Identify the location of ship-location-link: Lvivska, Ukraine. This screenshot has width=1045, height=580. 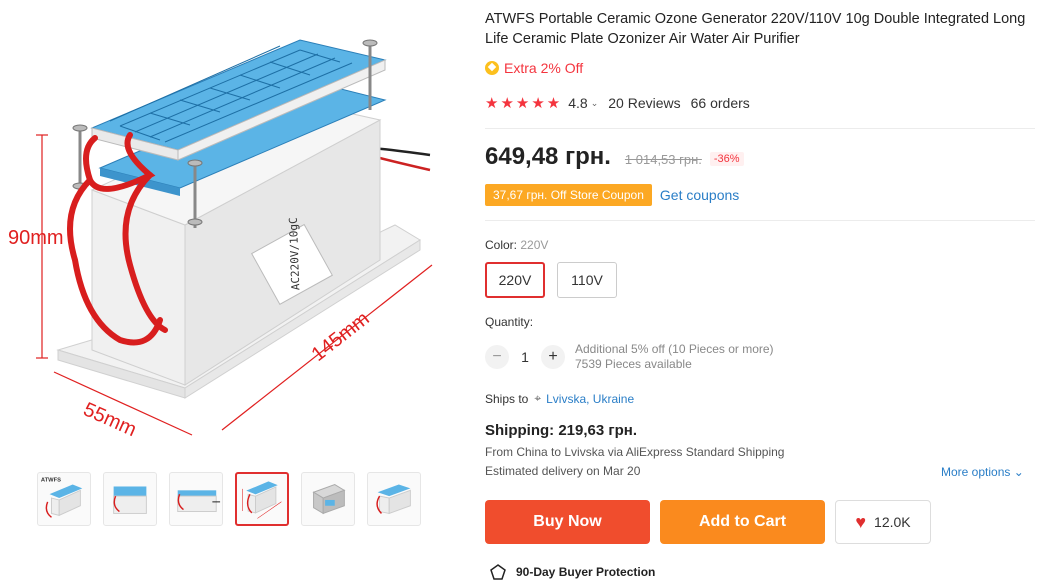
(590, 399).